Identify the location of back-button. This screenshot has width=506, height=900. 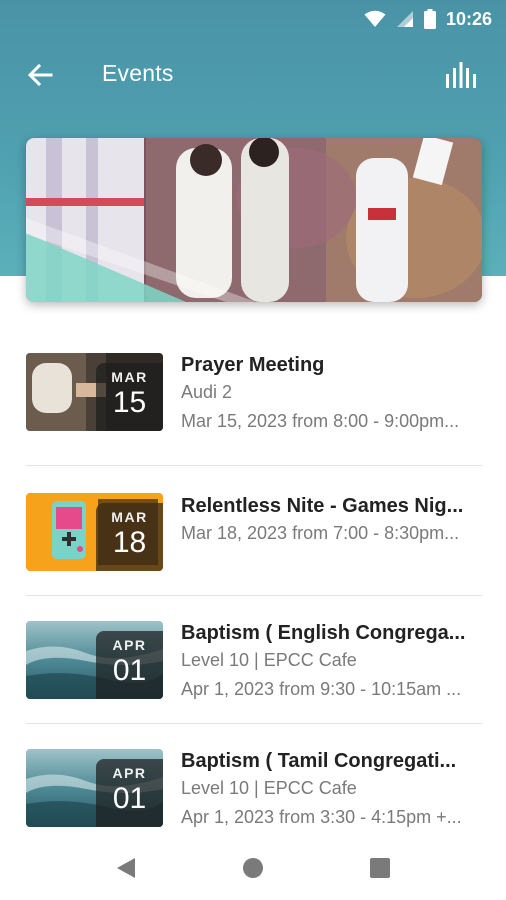
(40, 75).